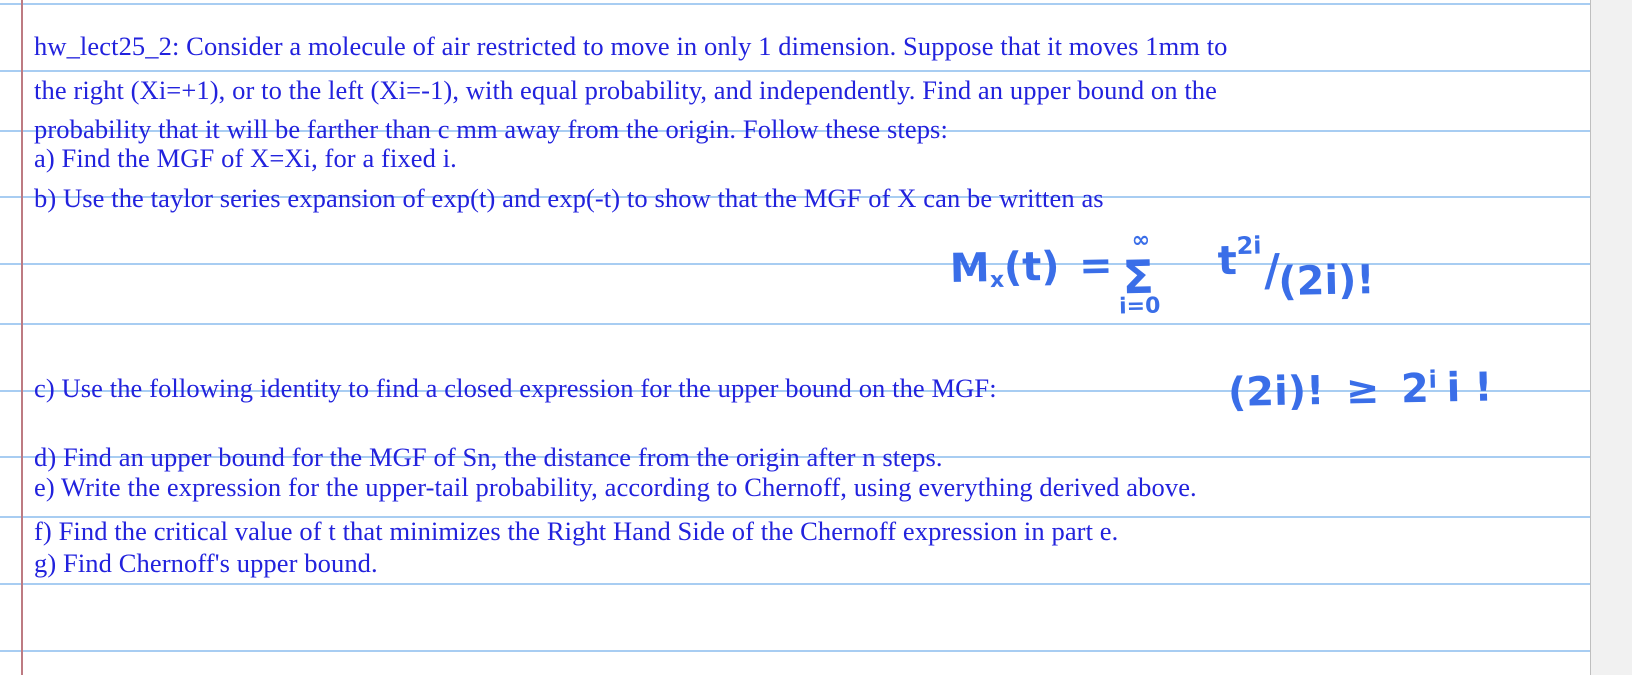 The width and height of the screenshot is (1632, 675). I want to click on page-gutter, so click(1611, 337).